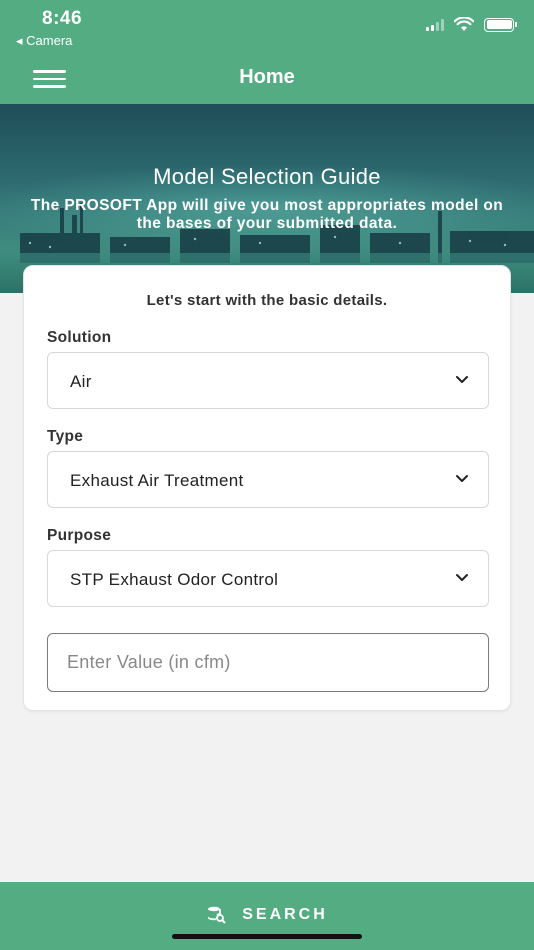 This screenshot has height=950, width=534. I want to click on solution-label: Solution, so click(79, 337).